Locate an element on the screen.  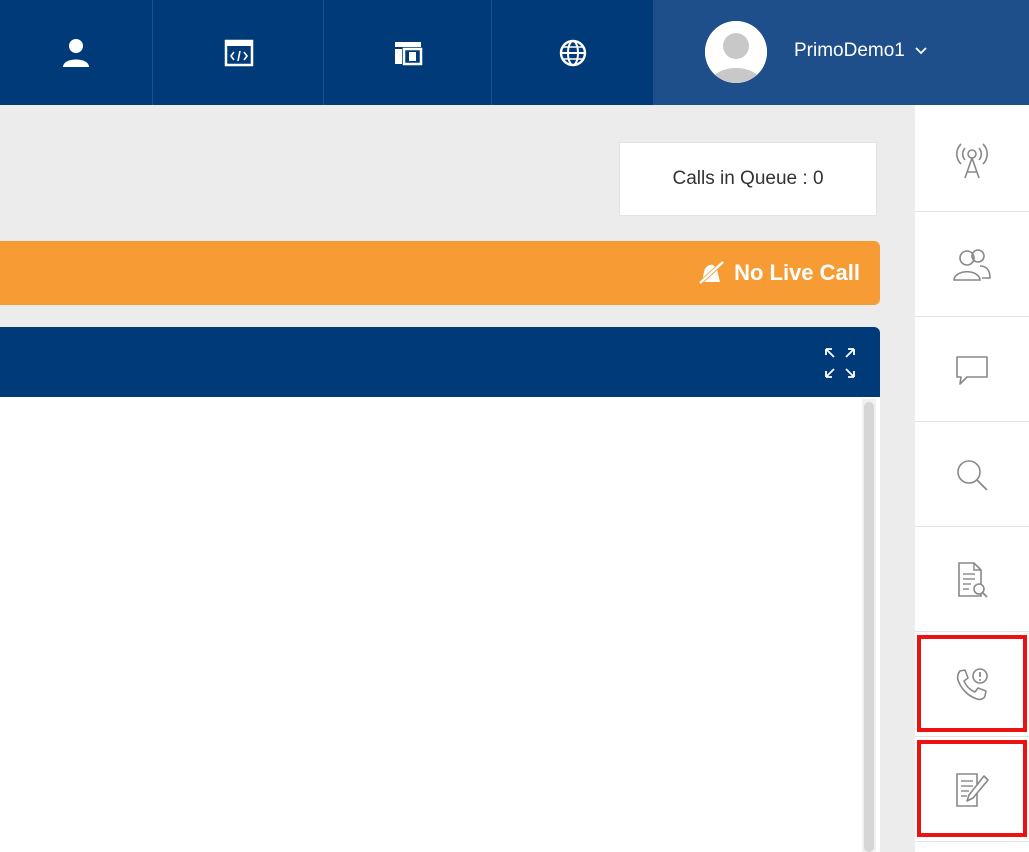
expand-icon is located at coordinates (840, 363).